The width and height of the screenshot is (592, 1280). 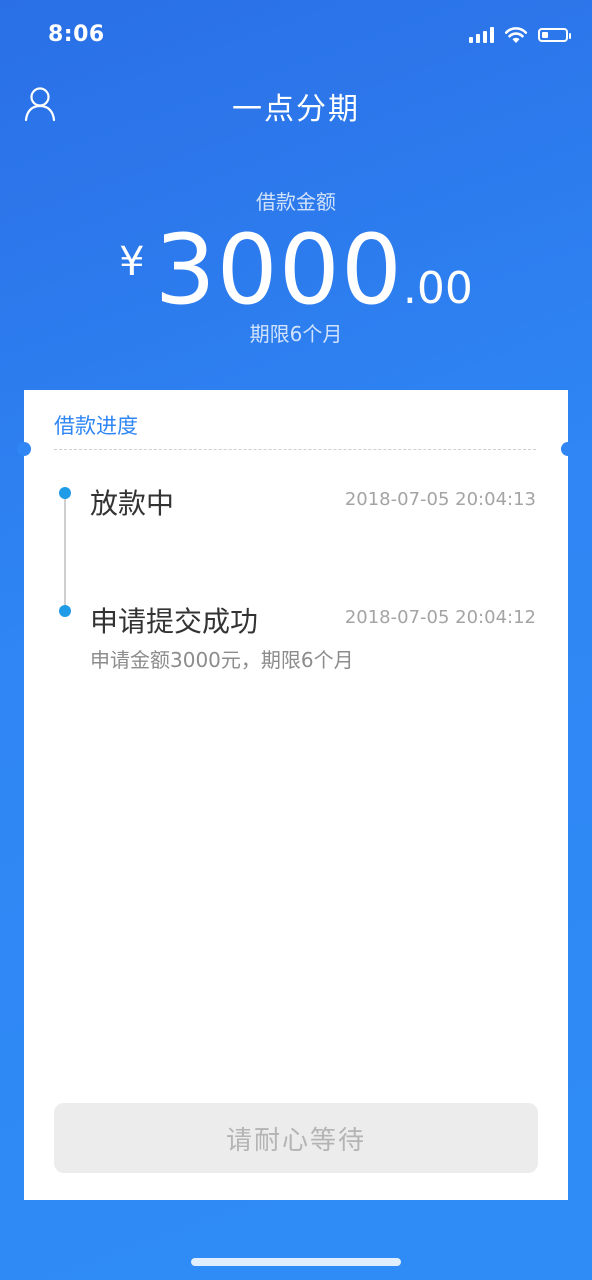 I want to click on nav-bar: 一点分期, so click(x=296, y=104).